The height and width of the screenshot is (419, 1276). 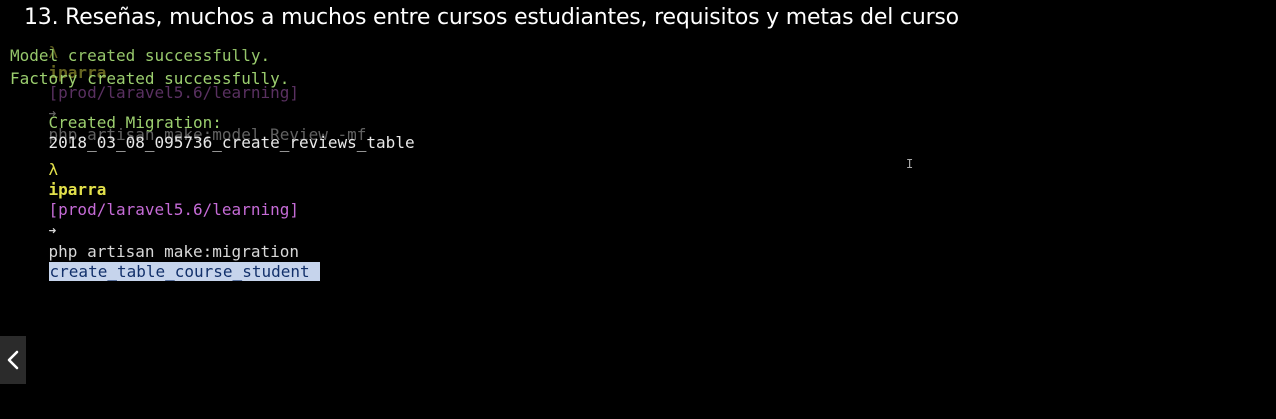 I want to click on previous-lesson-button, so click(x=13, y=360).